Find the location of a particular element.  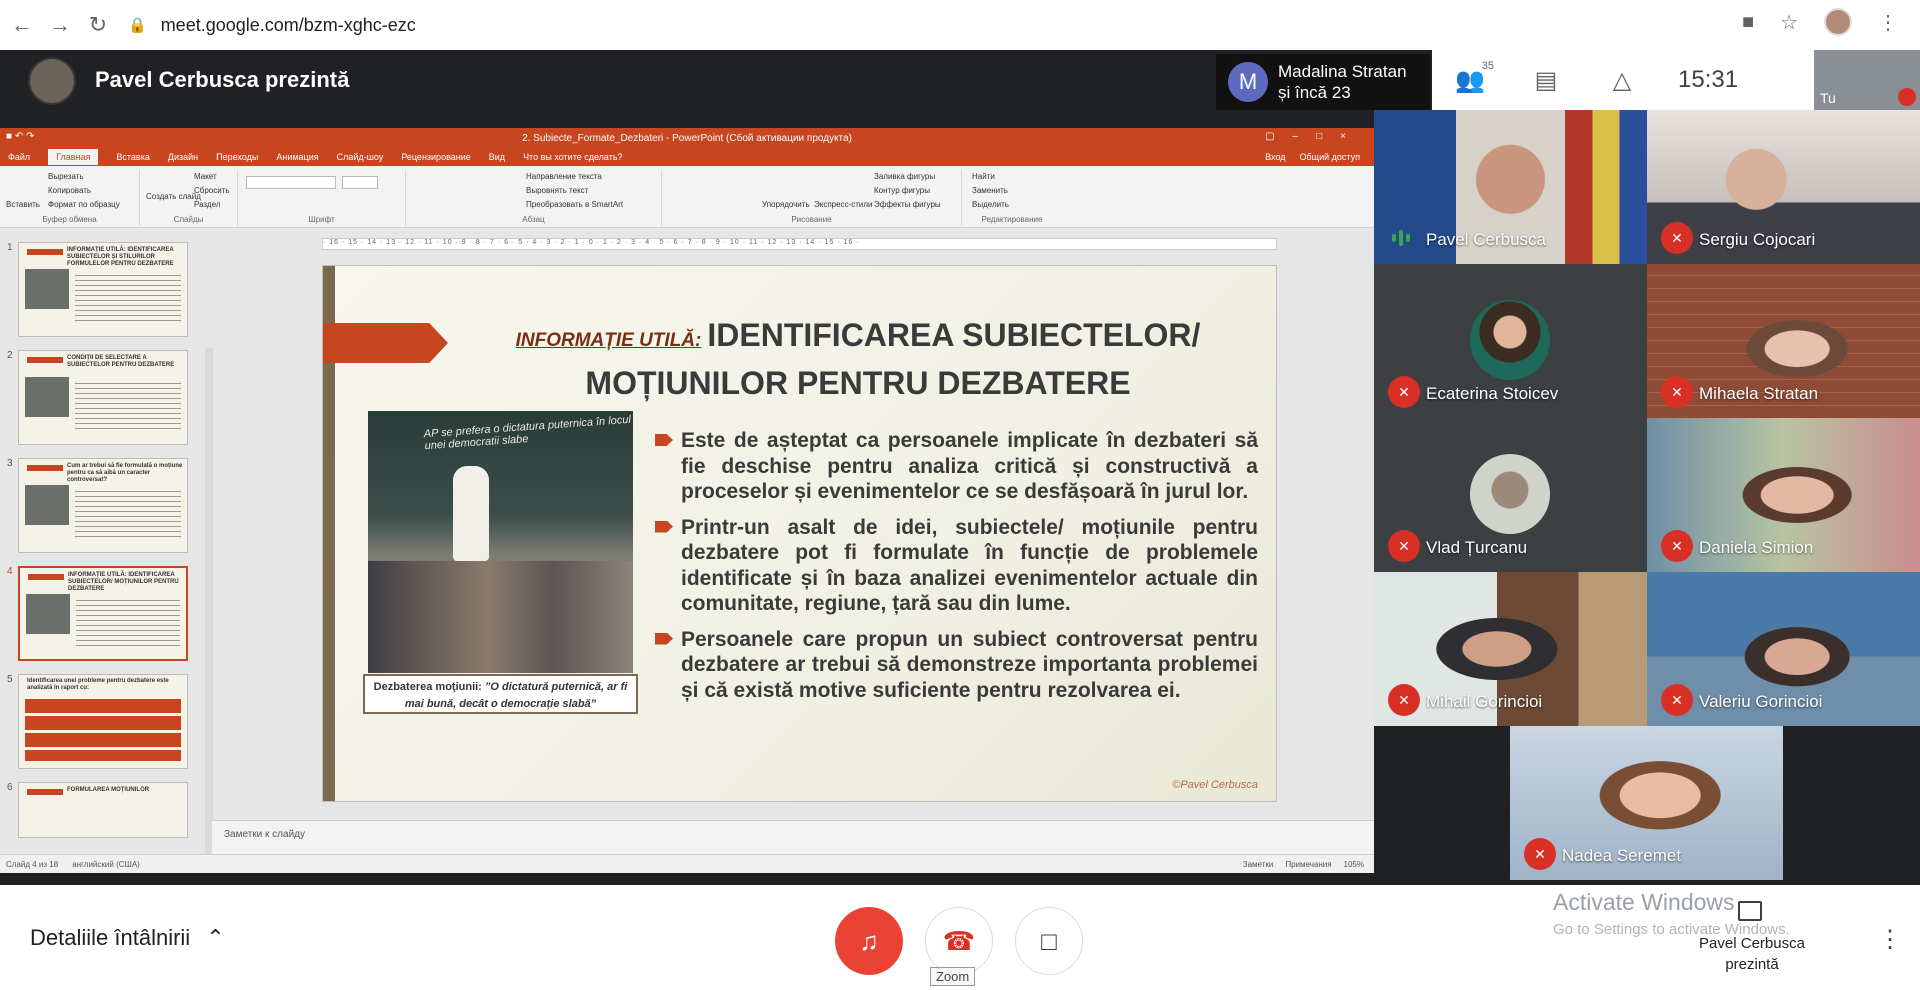

quick-styles-button: Экспресс-стили is located at coordinates (843, 204).